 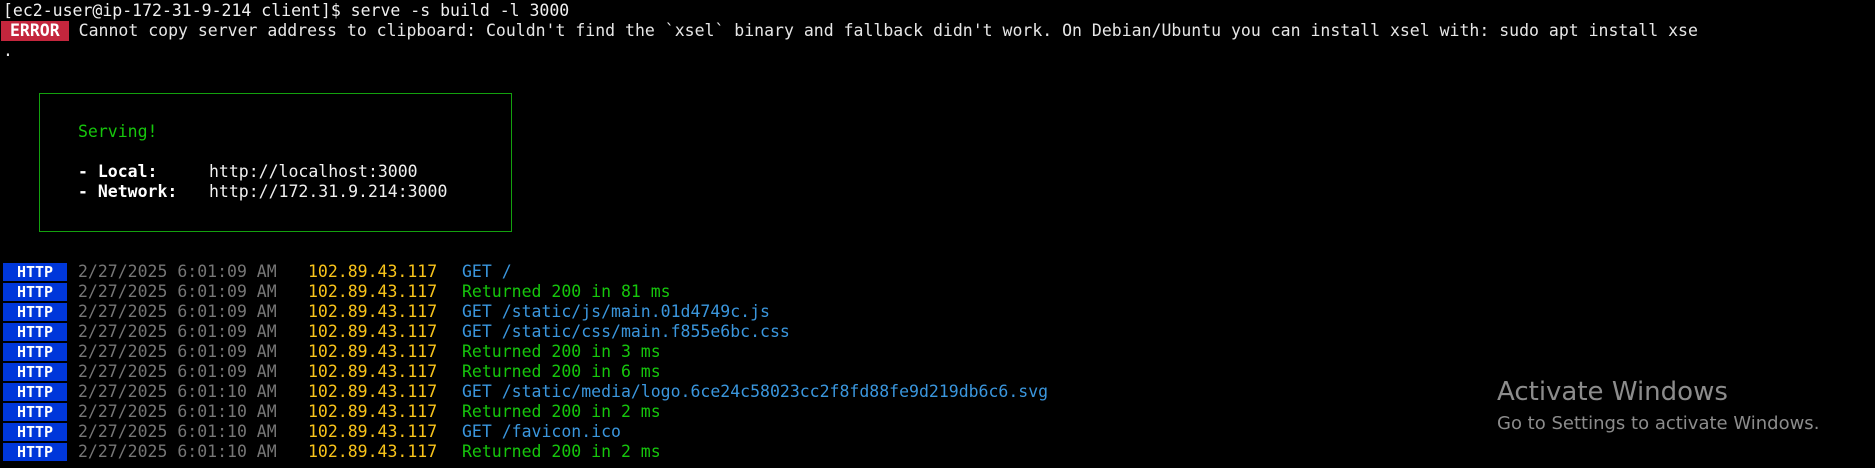 I want to click on log-message: Returned 200 in 6 ms, so click(x=561, y=371).